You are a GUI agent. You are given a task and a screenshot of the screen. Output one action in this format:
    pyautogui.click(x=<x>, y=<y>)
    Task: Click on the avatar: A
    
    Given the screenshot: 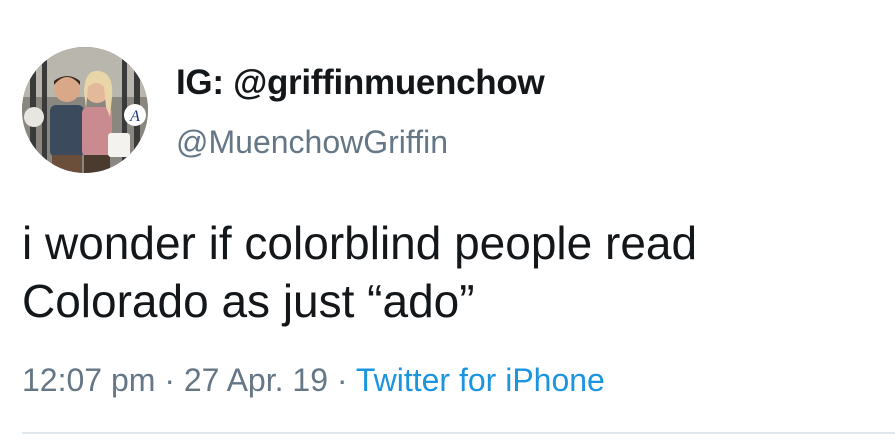 What is the action you would take?
    pyautogui.click(x=85, y=110)
    